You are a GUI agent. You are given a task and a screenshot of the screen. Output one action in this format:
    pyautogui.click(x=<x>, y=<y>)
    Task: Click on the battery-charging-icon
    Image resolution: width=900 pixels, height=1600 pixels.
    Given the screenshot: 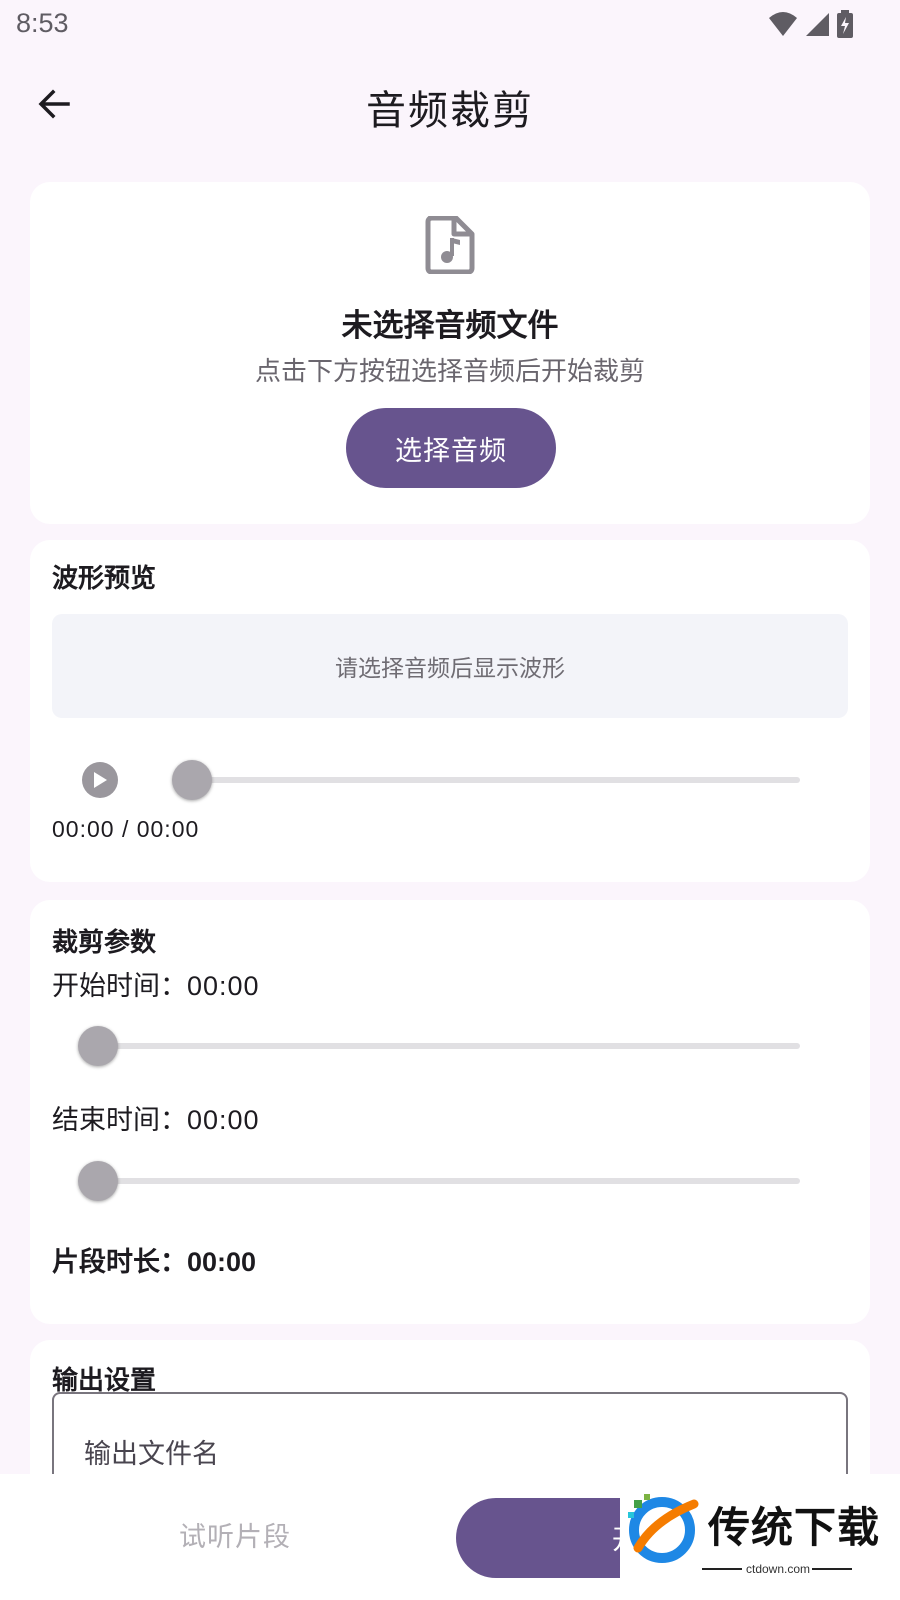 What is the action you would take?
    pyautogui.click(x=845, y=24)
    